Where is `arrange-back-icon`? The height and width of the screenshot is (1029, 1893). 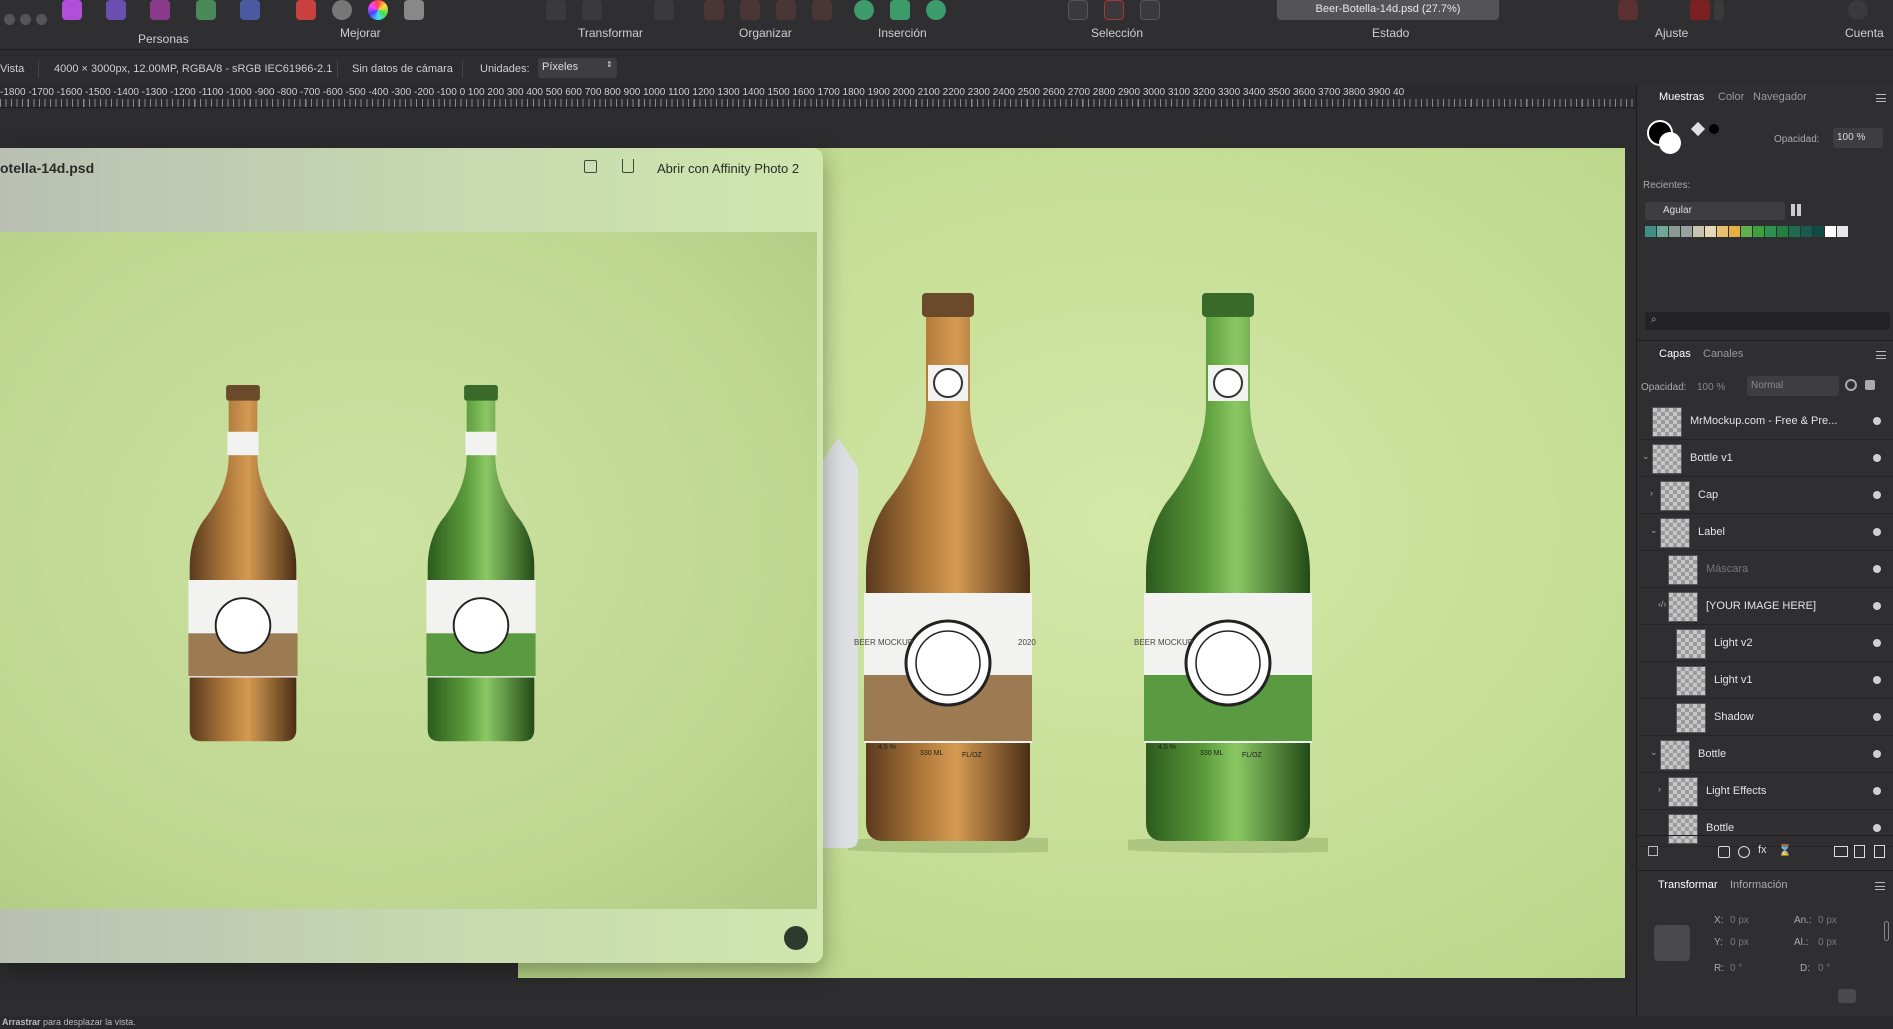
arrange-back-icon is located at coordinates (786, 10).